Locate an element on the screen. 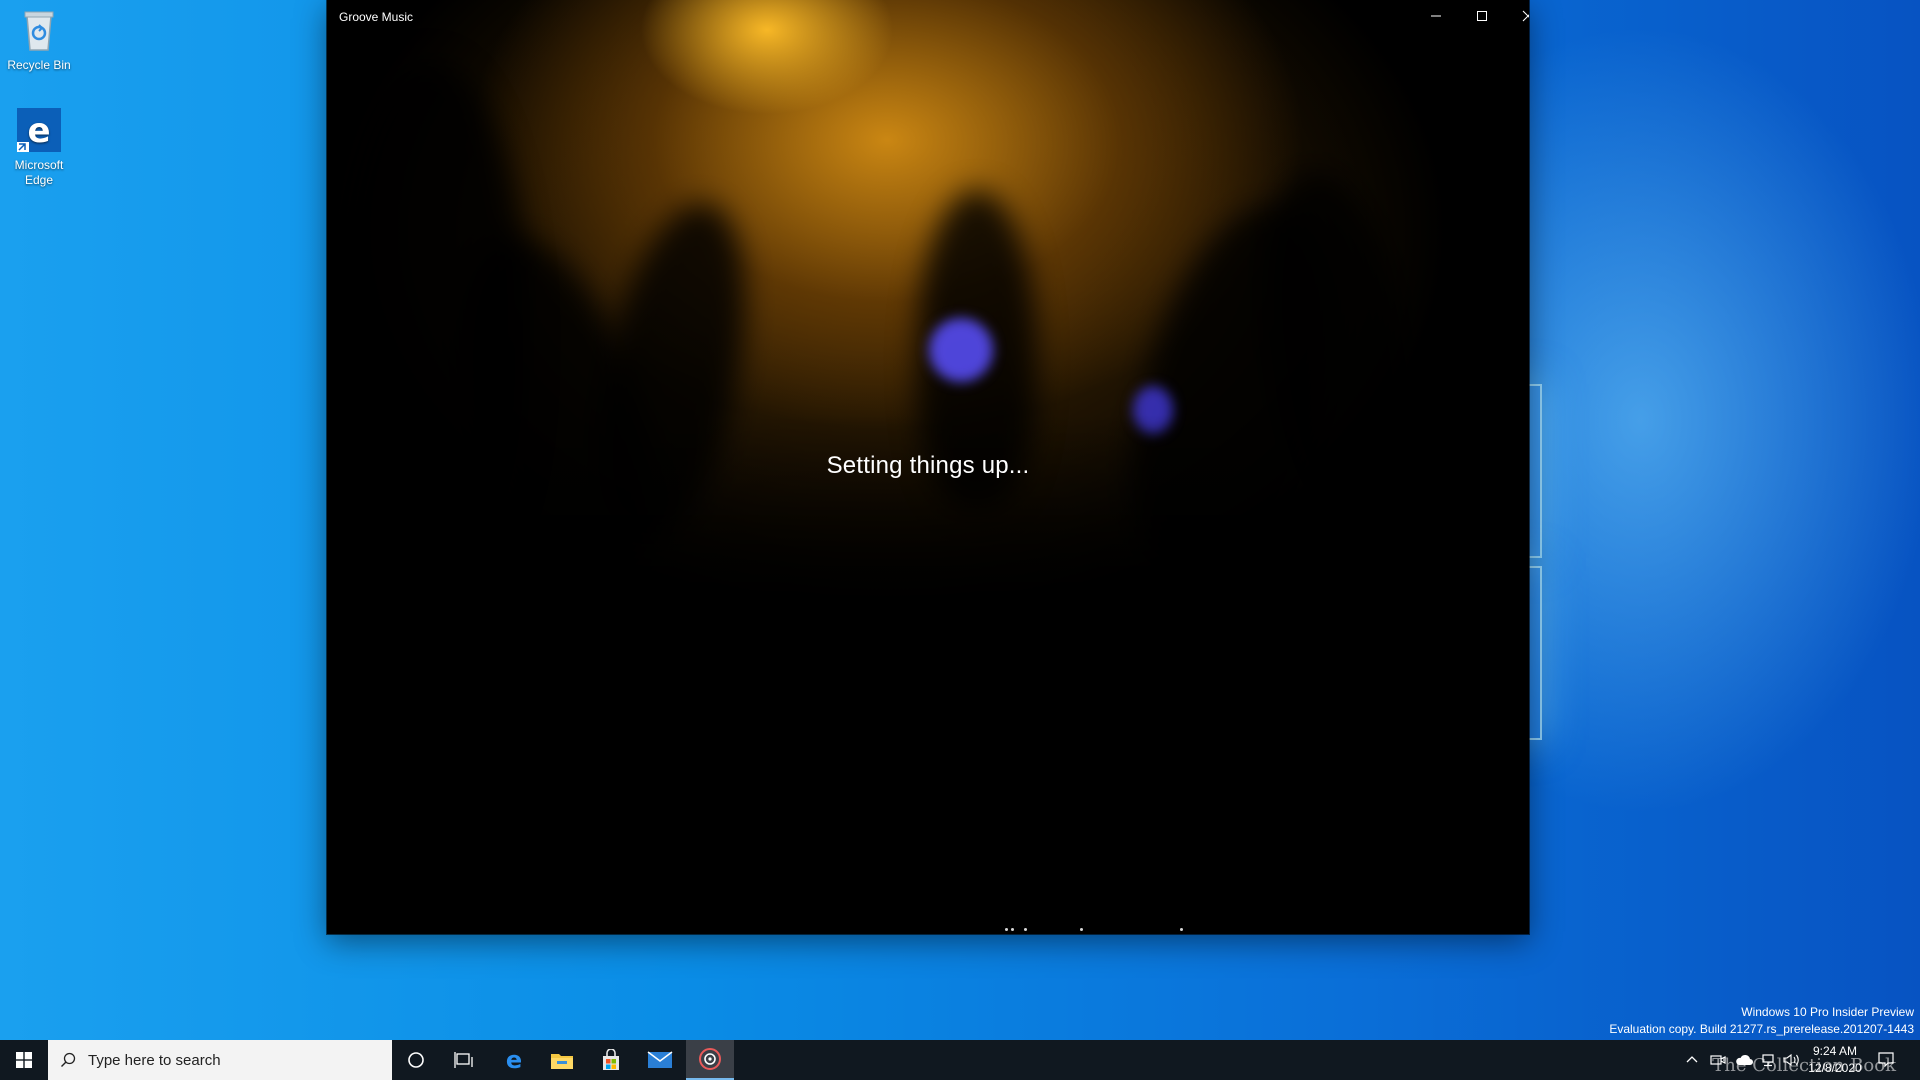 Image resolution: width=1920 pixels, height=1080 pixels. recycle-bin-icon is located at coordinates (39, 30).